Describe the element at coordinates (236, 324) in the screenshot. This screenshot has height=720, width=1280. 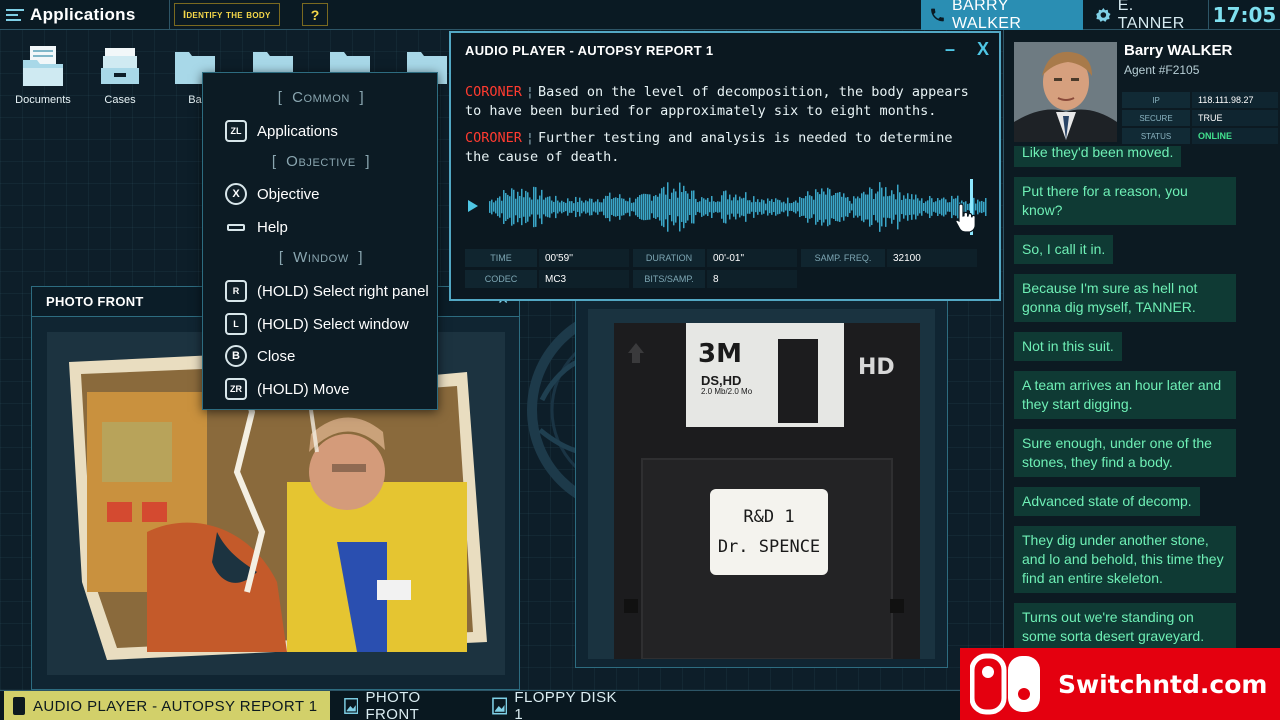
I see `l-button-icon: L` at that location.